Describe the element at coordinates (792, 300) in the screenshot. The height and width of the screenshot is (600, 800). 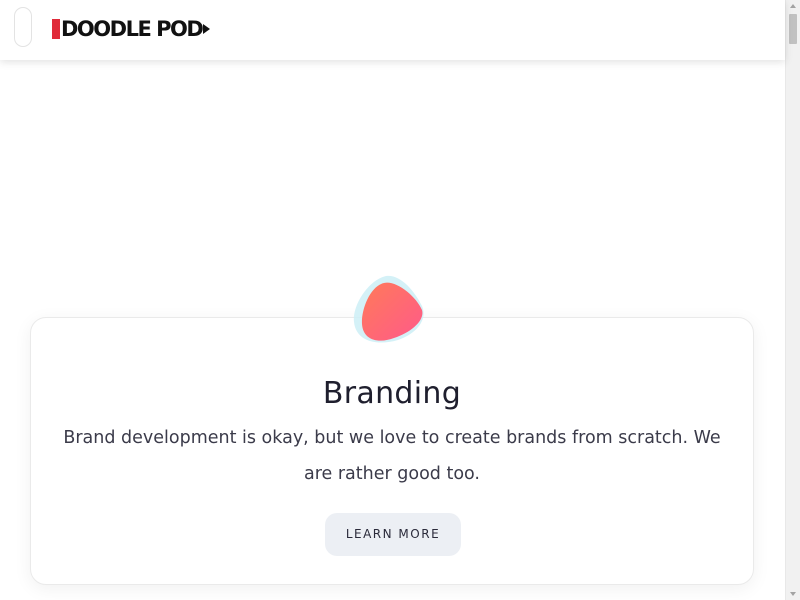
I see `vertical-scrollbar` at that location.